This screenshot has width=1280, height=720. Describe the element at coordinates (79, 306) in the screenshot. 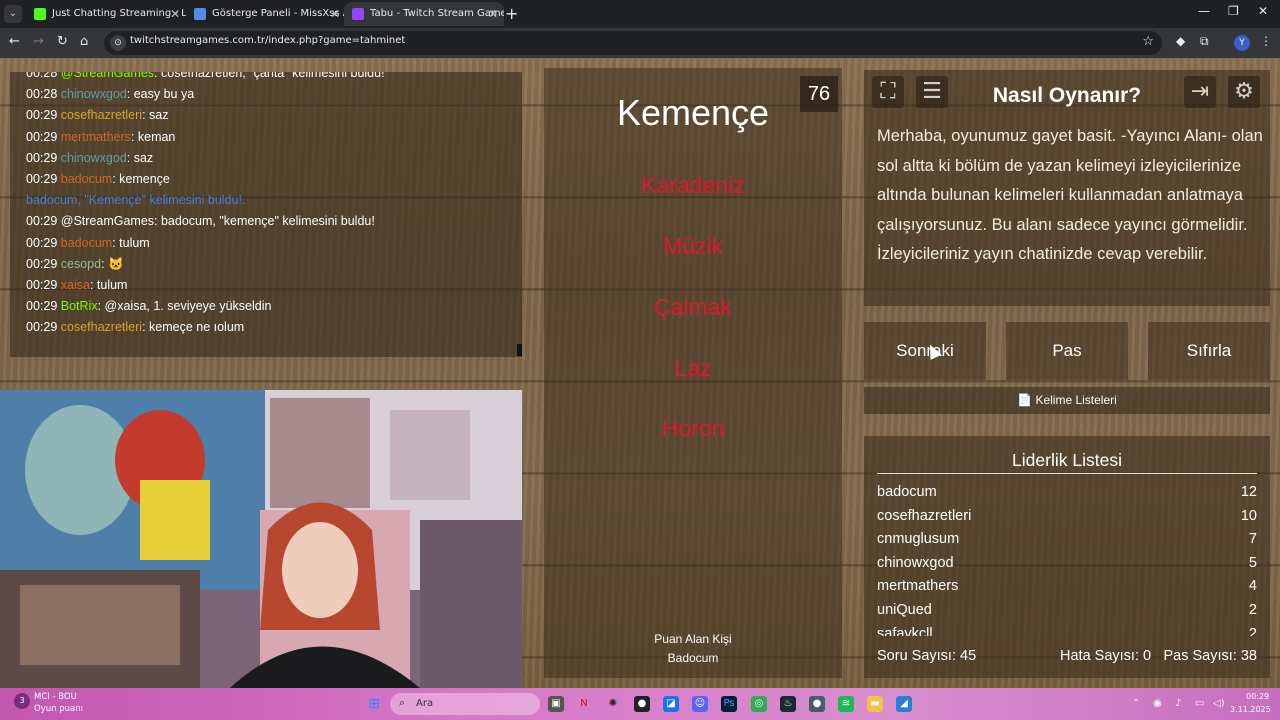

I see `chat-username: BotRix` at that location.